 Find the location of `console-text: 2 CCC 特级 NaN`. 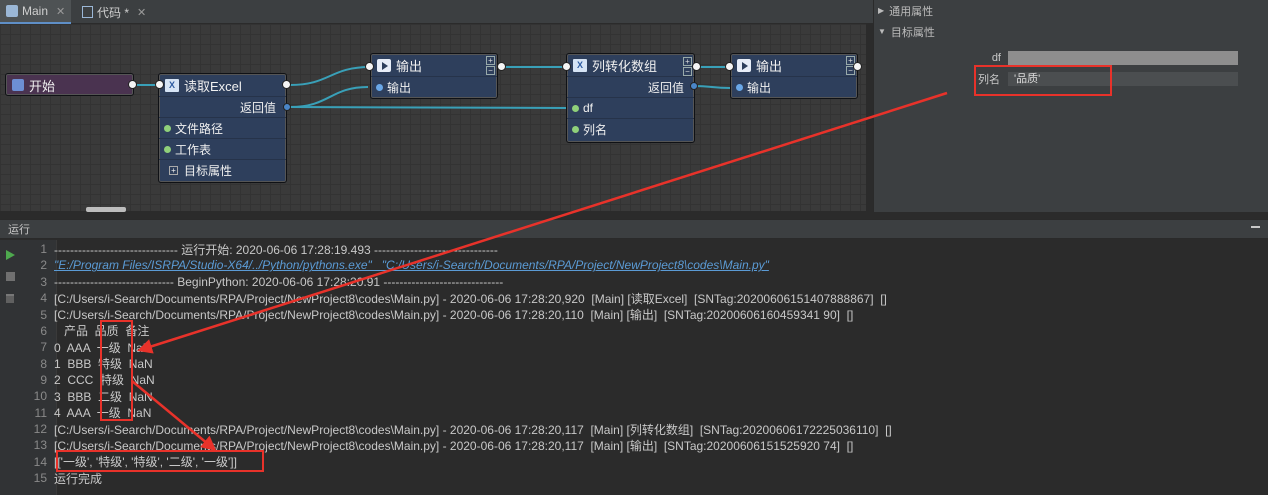

console-text: 2 CCC 特级 NaN is located at coordinates (104, 380).